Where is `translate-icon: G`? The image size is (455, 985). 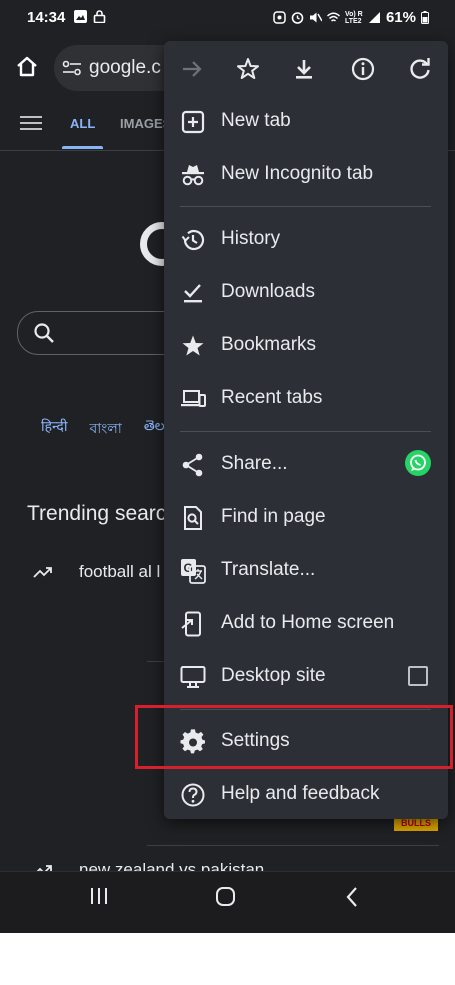 translate-icon: G is located at coordinates (193, 571).